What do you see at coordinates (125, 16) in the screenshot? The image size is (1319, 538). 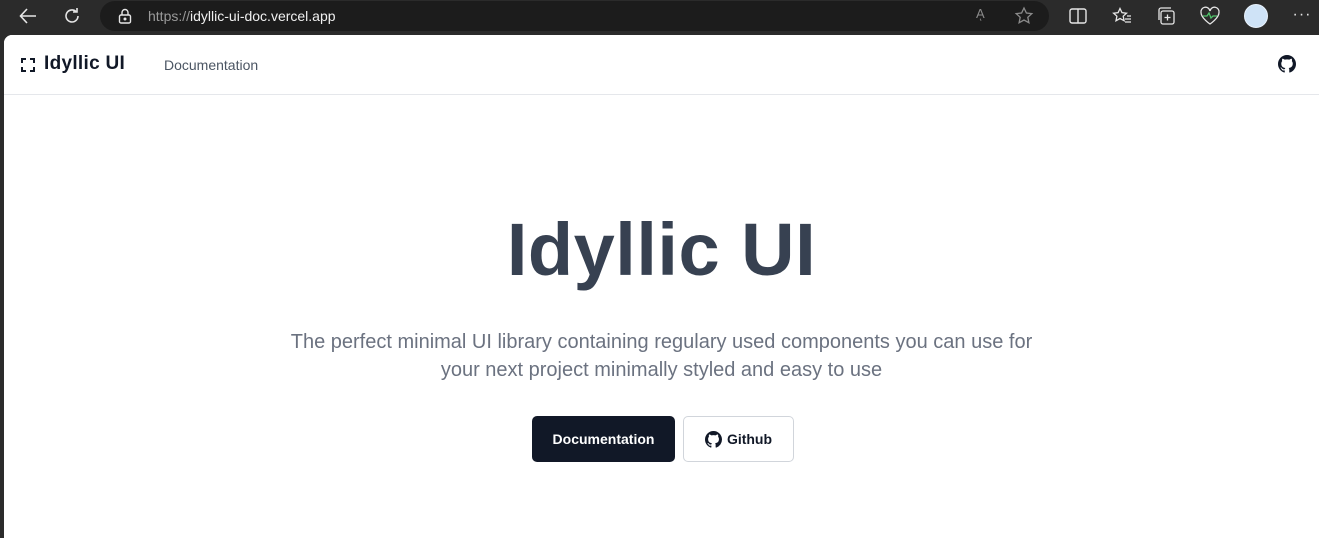 I see `lock-icon` at bounding box center [125, 16].